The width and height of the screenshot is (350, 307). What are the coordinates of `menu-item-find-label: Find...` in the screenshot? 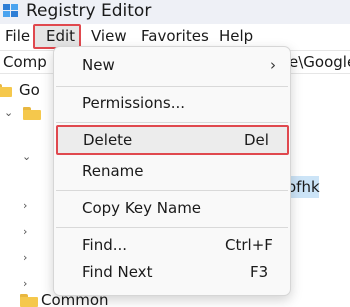 It's located at (105, 245).